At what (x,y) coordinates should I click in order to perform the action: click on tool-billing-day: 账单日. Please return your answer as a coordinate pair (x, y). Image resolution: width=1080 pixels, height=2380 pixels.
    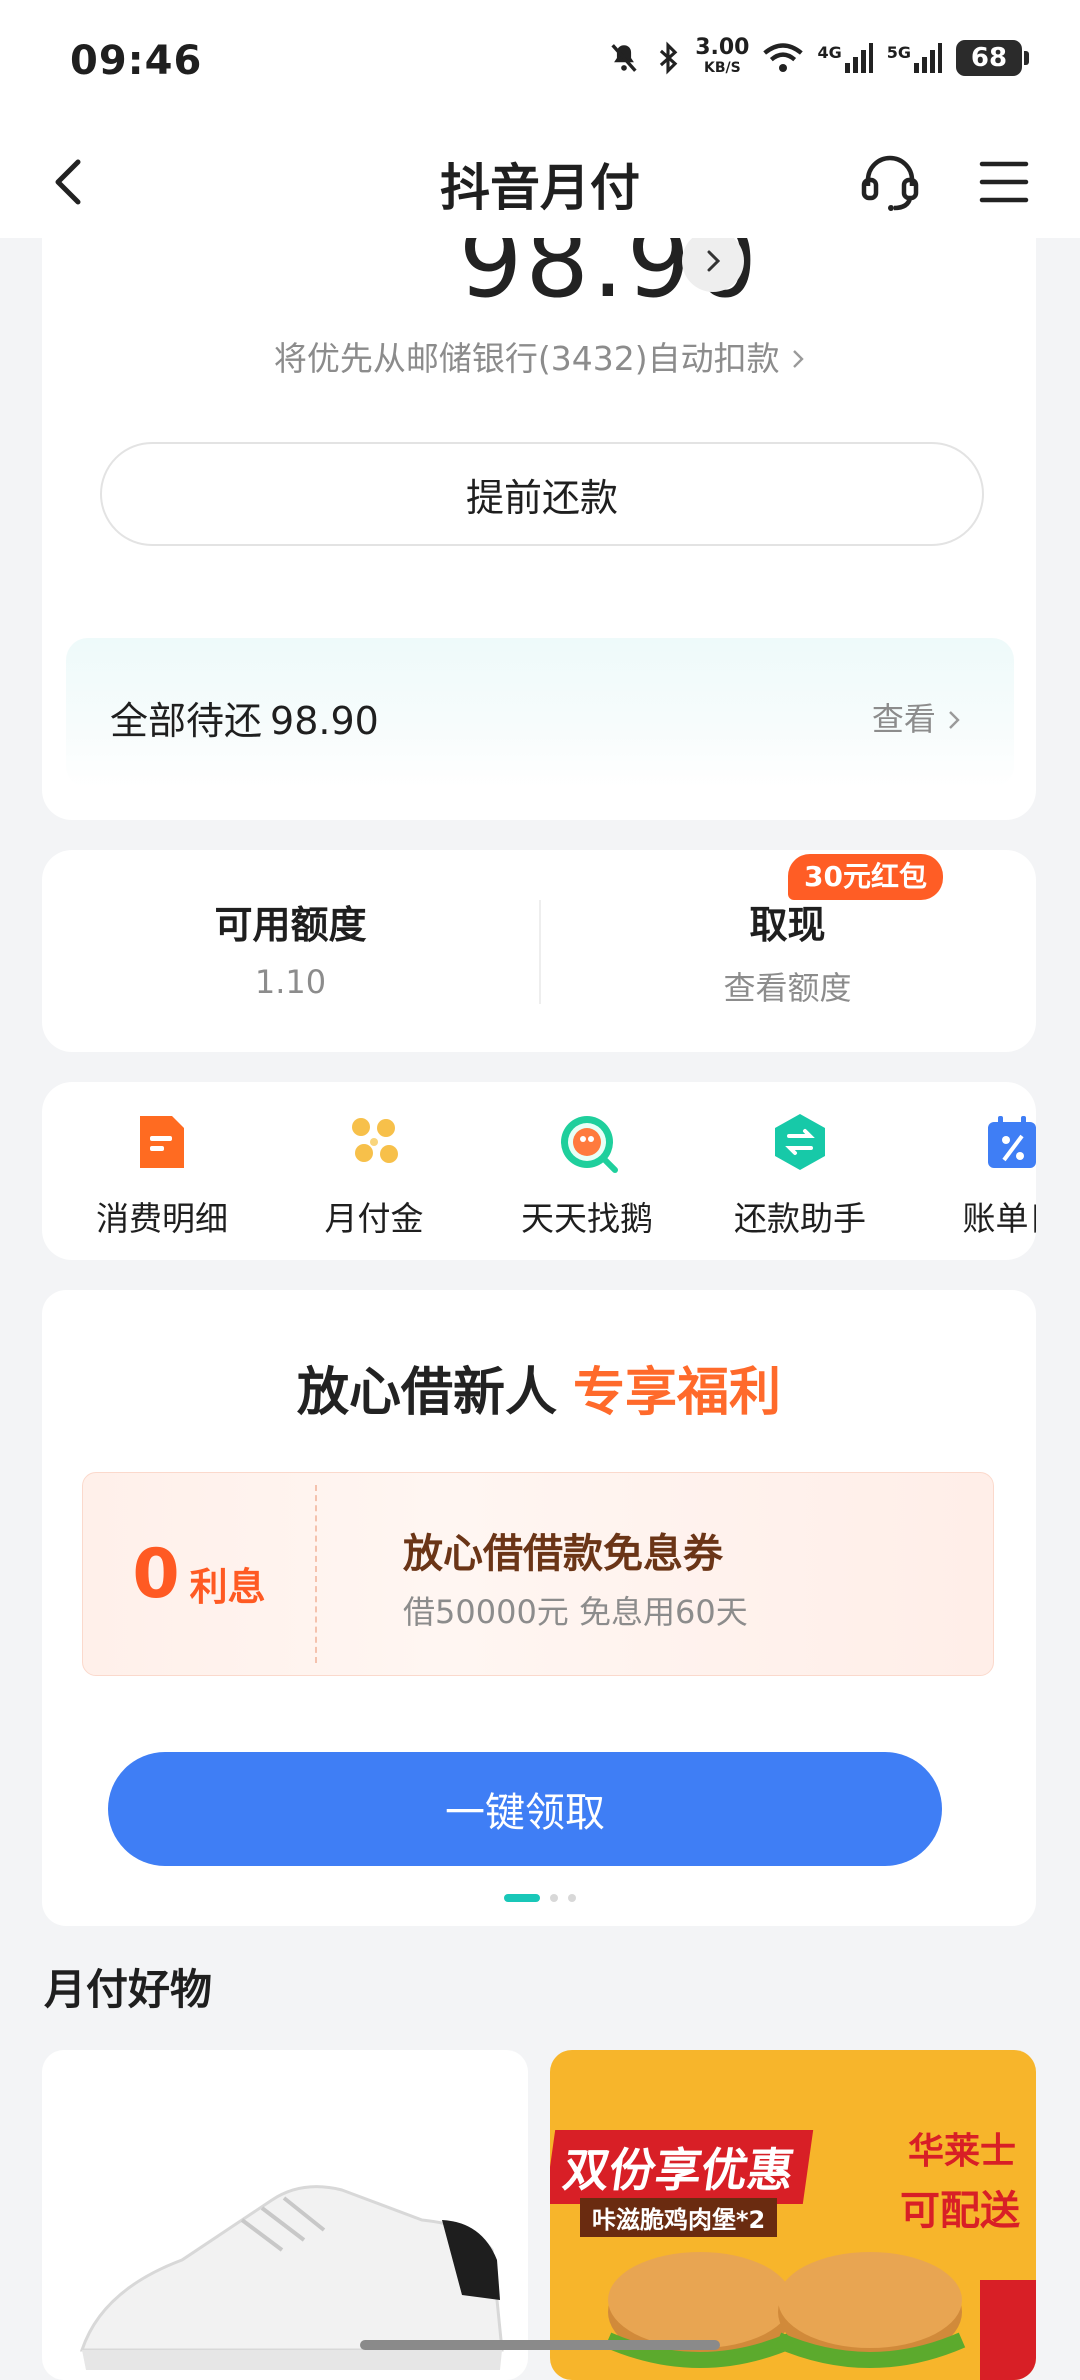
    Looking at the image, I should click on (974, 1176).